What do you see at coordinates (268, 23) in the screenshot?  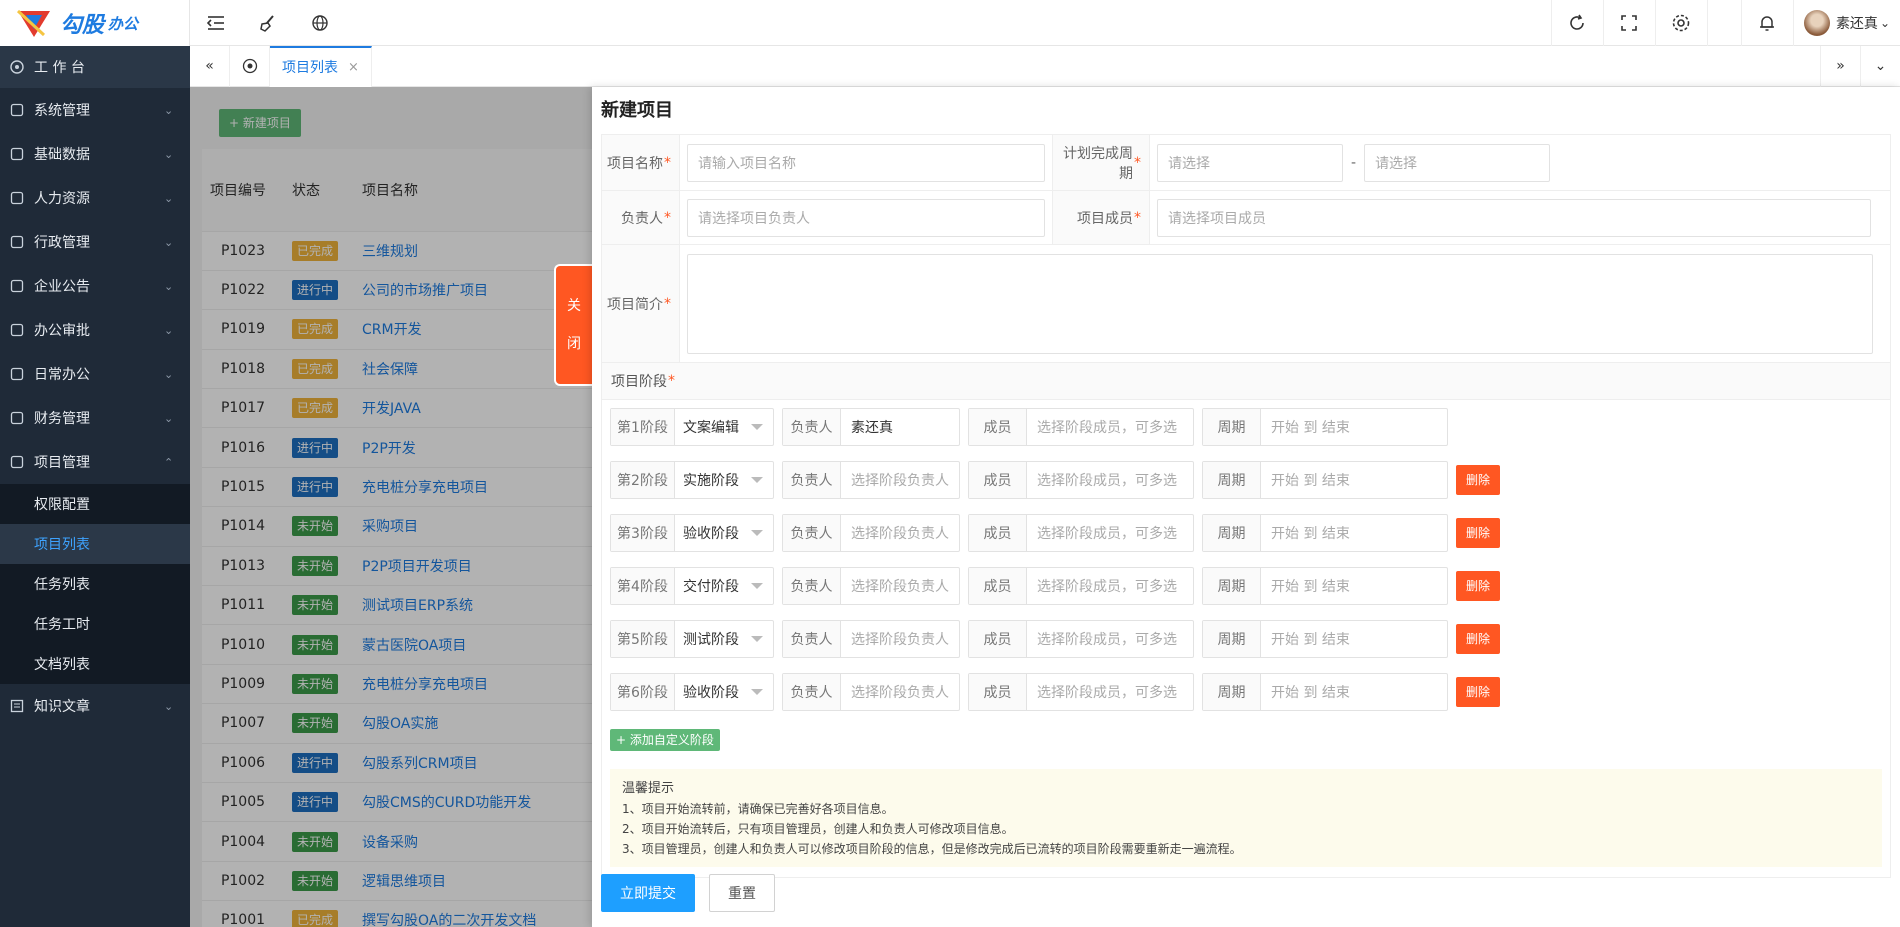 I see `clear-cache-button` at bounding box center [268, 23].